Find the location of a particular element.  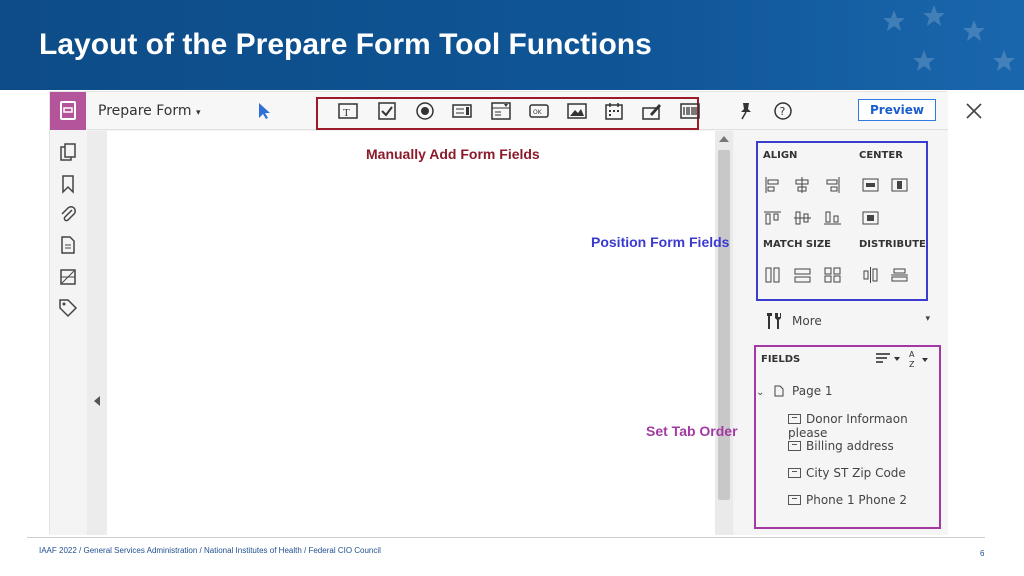

dropdown-icon is located at coordinates (501, 111).